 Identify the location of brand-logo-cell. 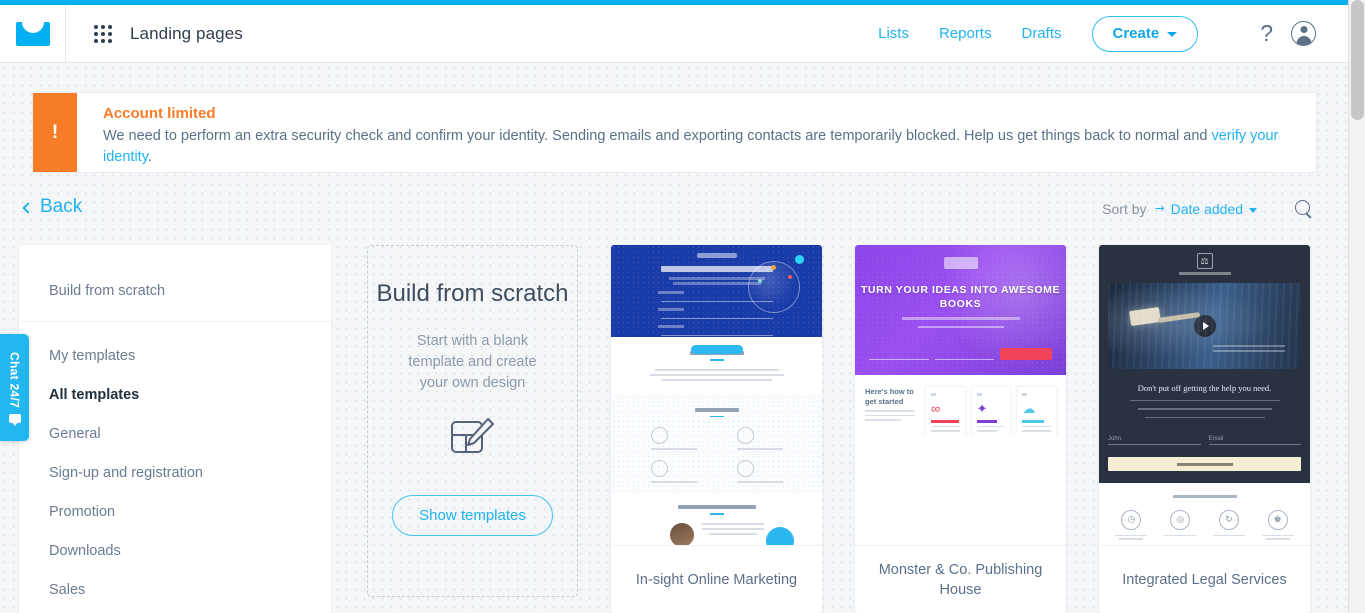
(33, 33).